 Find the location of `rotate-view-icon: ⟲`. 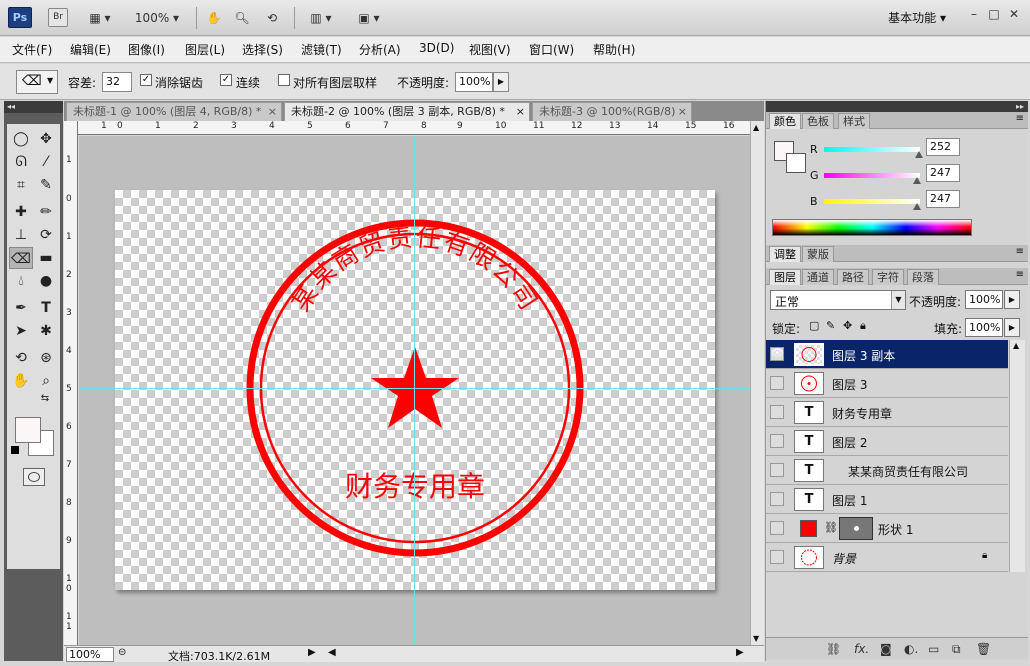

rotate-view-icon: ⟲ is located at coordinates (272, 18).